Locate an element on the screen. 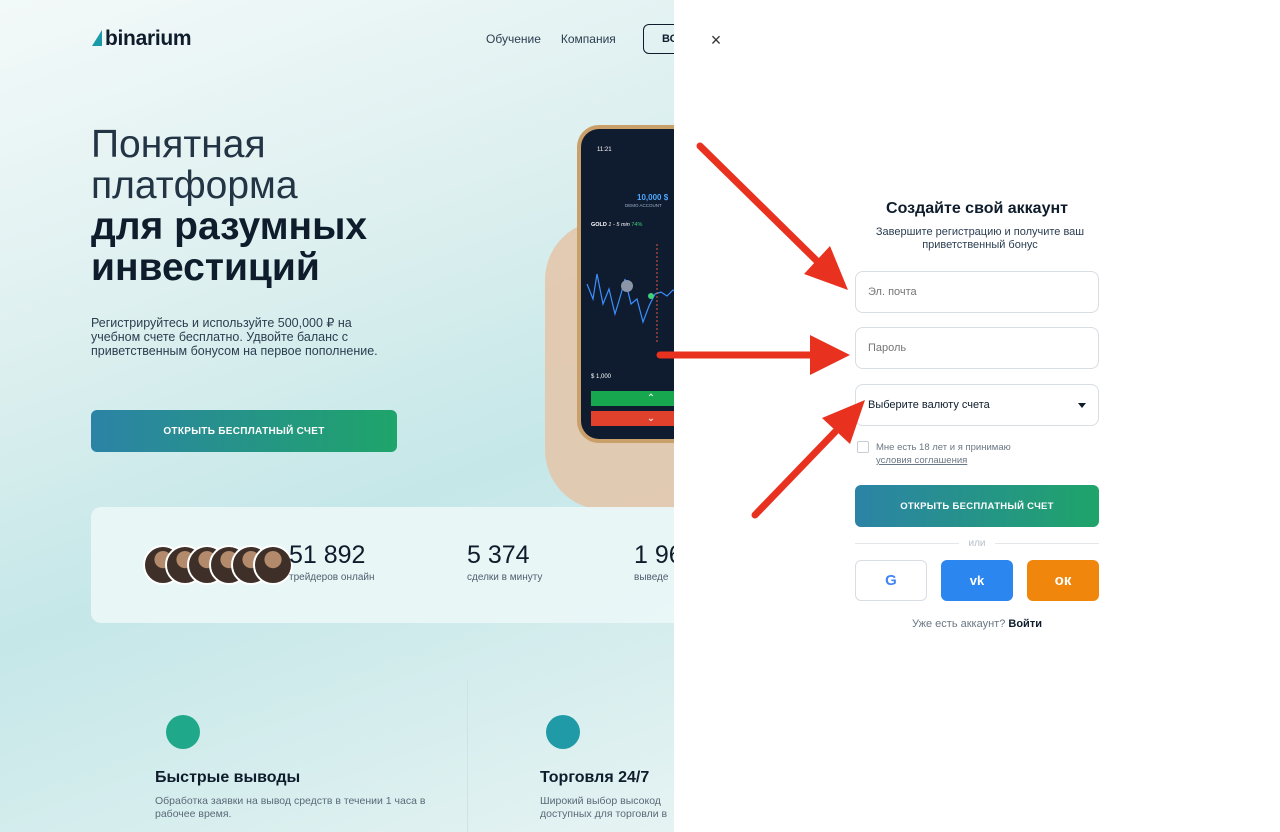 The width and height of the screenshot is (1280, 832). feature-divider is located at coordinates (467, 756).